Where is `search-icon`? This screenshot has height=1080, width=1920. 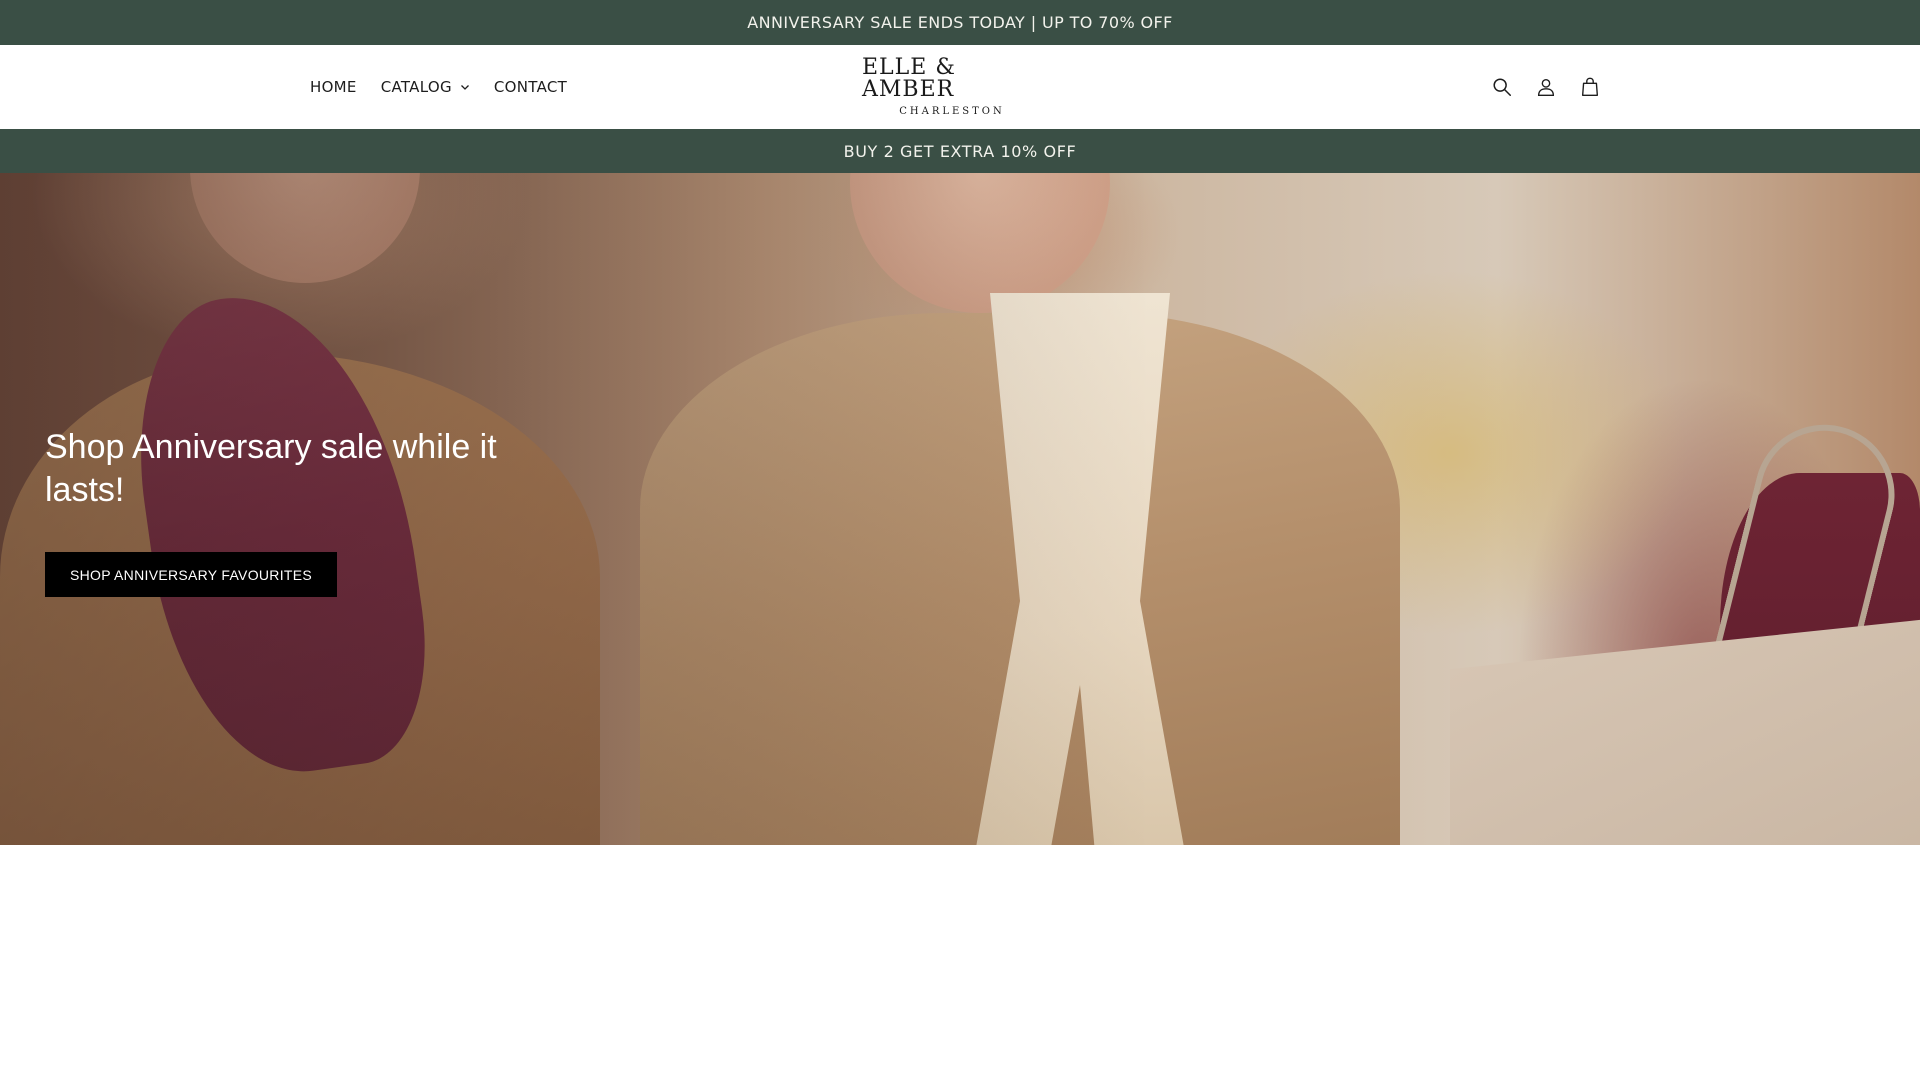 search-icon is located at coordinates (1502, 87).